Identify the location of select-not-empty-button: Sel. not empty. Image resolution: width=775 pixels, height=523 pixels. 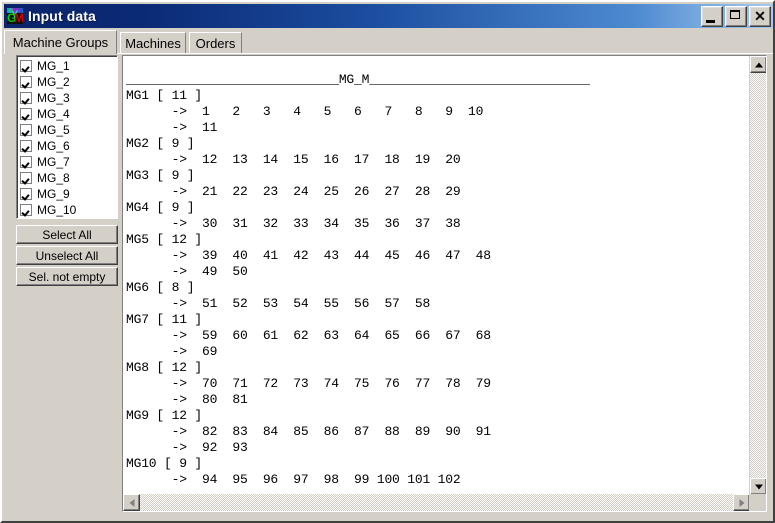
(67, 276).